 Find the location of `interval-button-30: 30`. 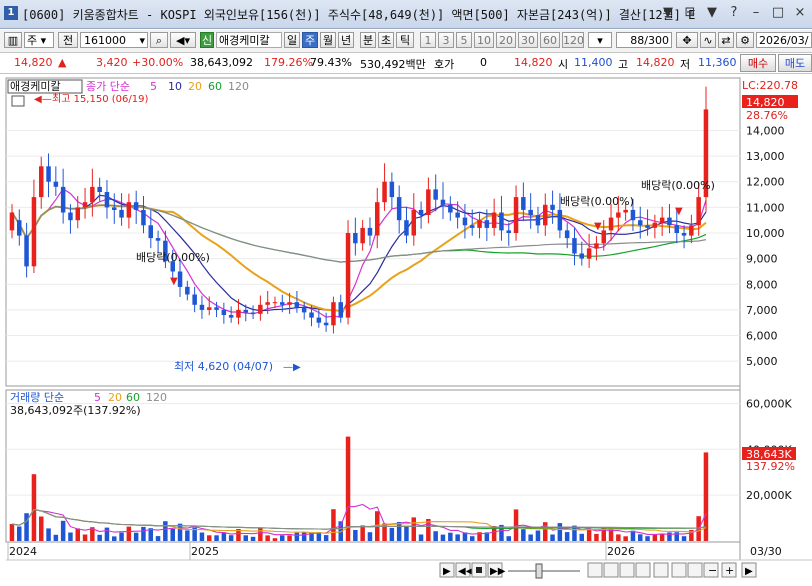

interval-button-30: 30 is located at coordinates (528, 40).